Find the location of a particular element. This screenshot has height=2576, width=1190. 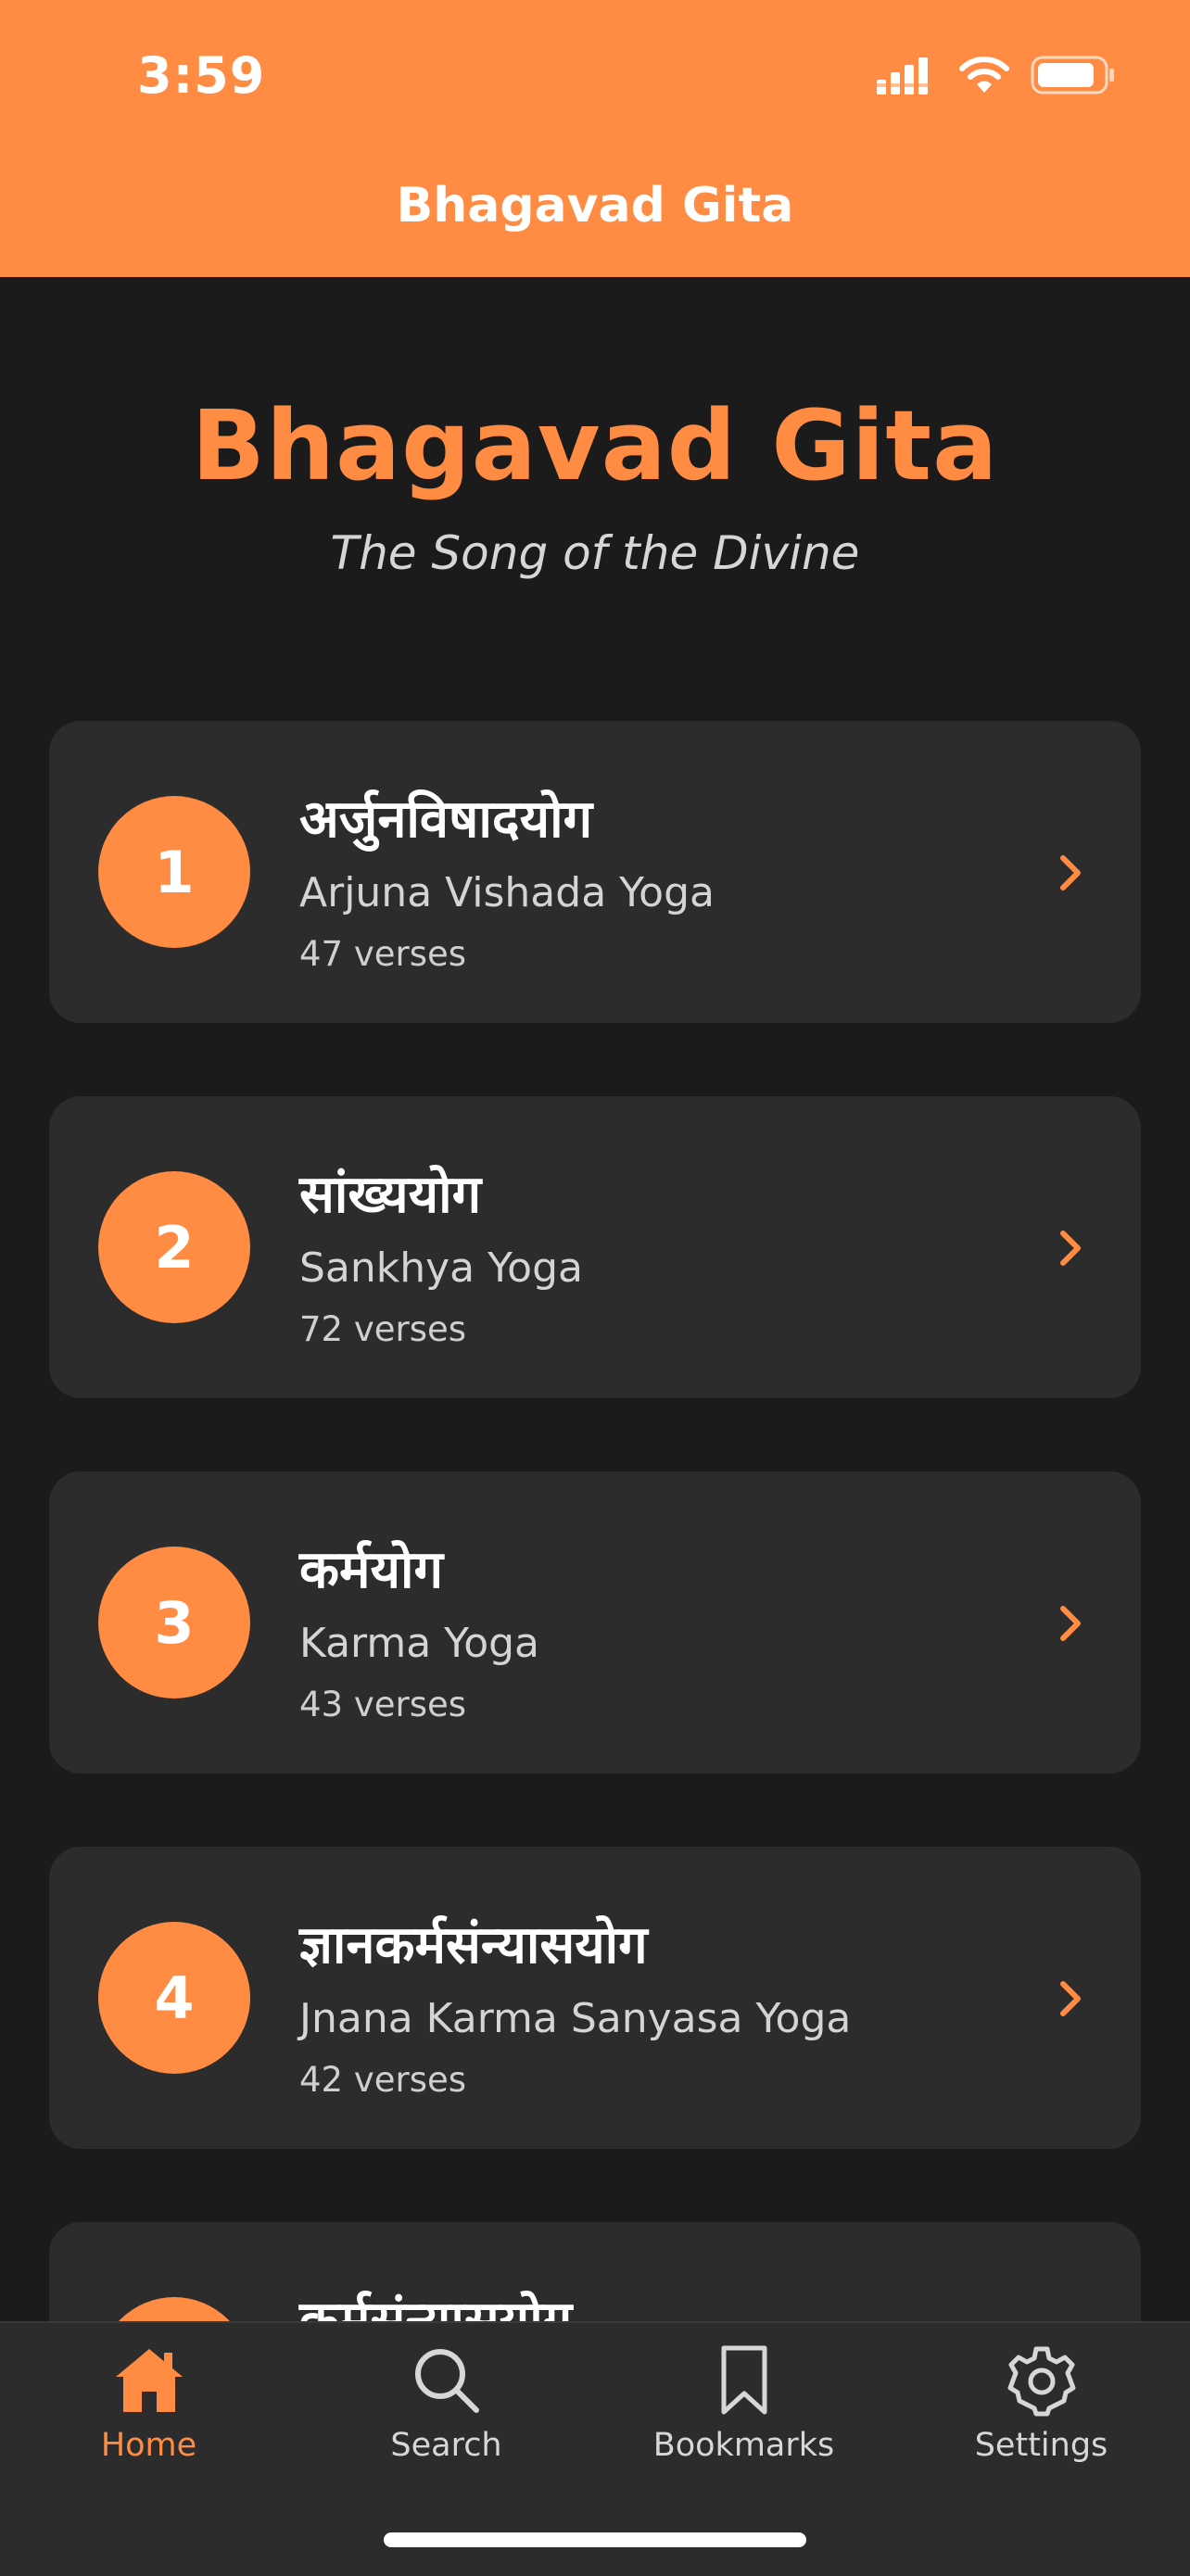

tab-label: Search is located at coordinates (446, 2446).